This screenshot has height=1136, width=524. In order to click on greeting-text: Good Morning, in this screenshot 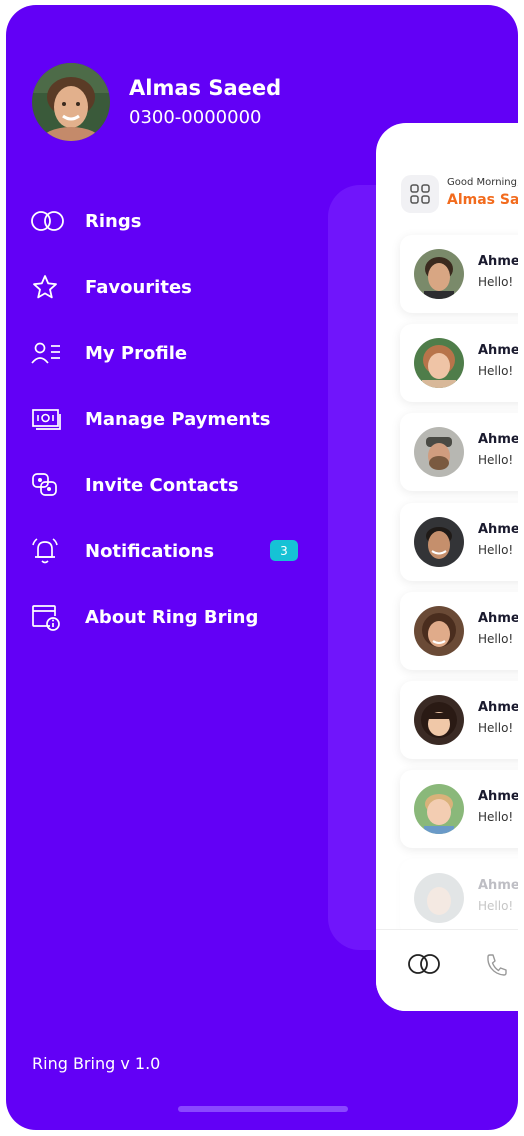, I will do `click(482, 182)`.